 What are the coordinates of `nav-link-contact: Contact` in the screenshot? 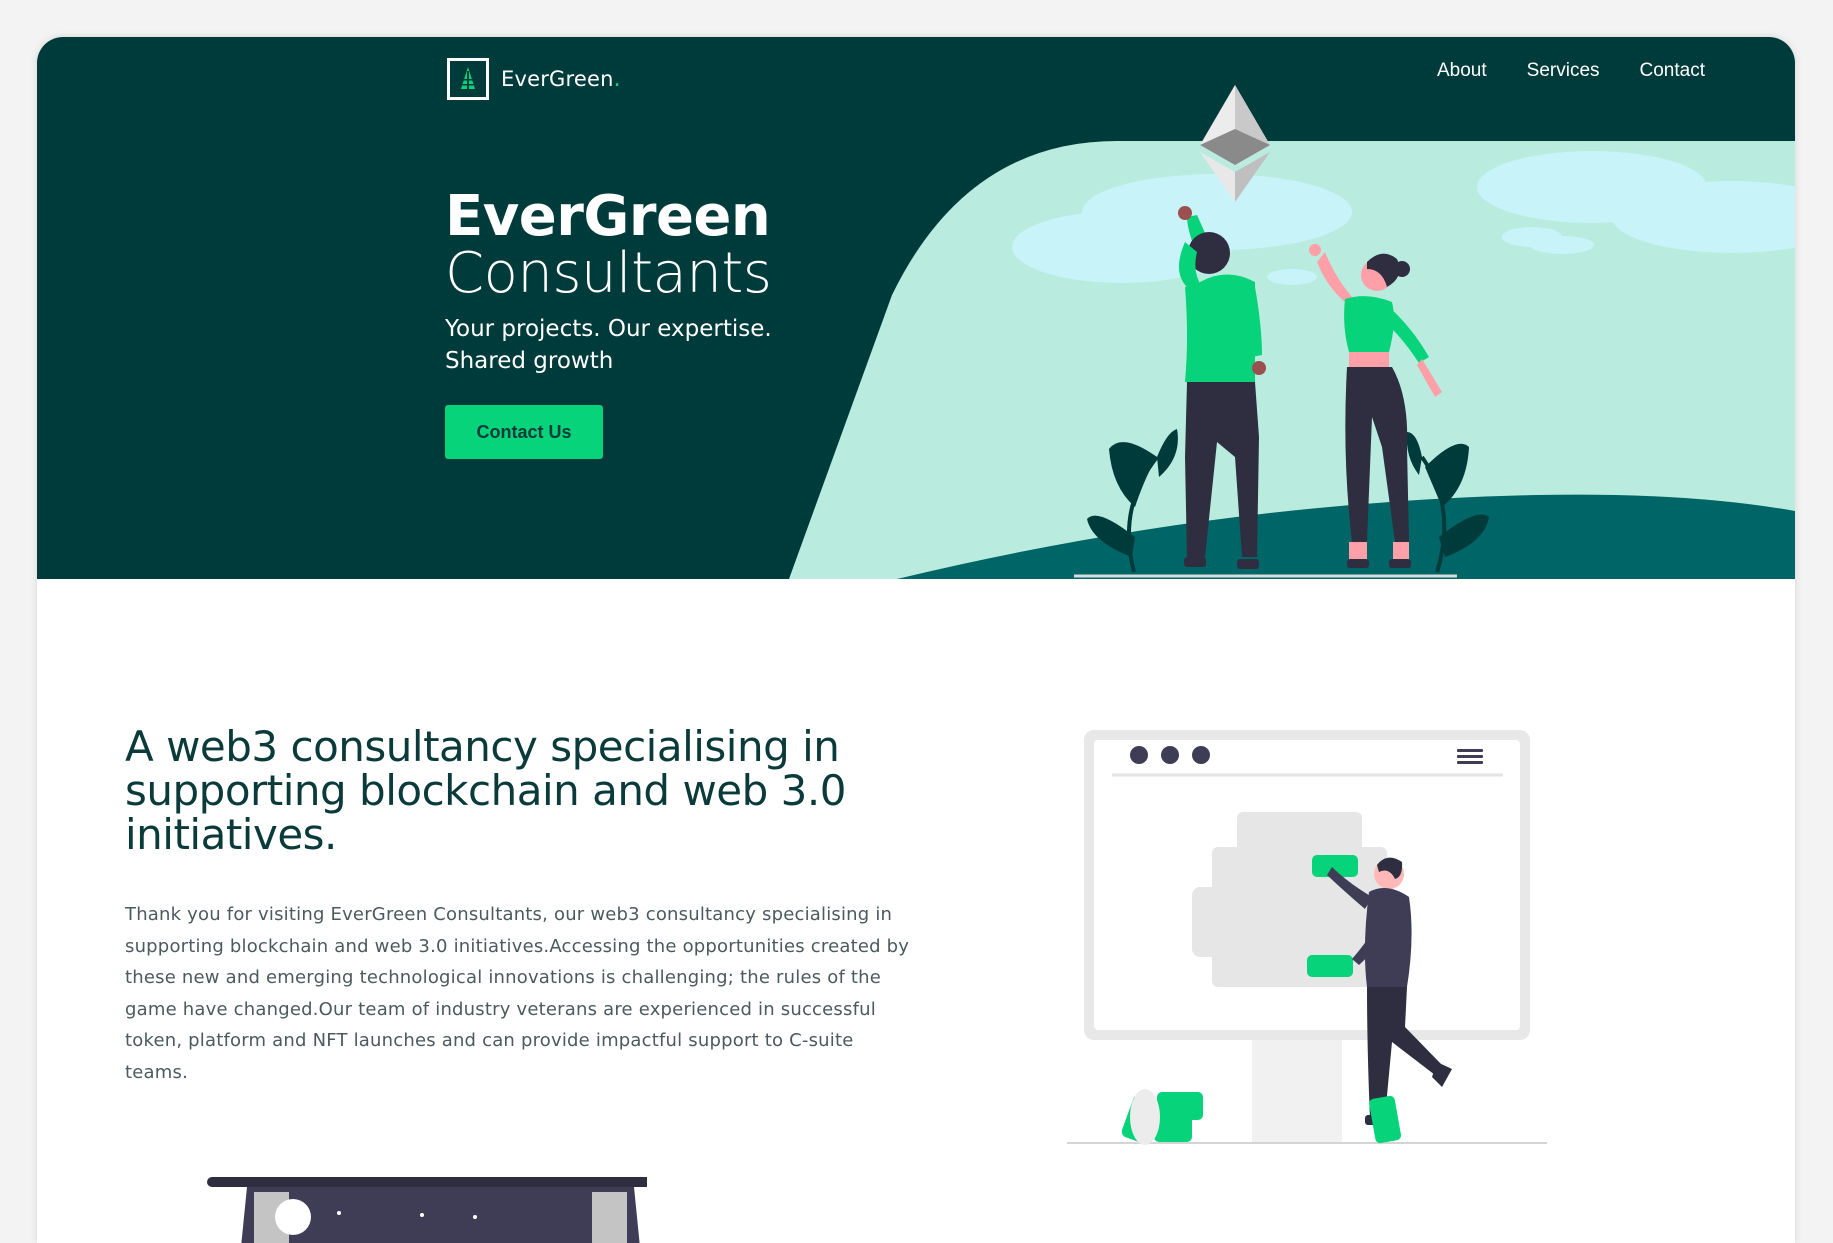 It's located at (1672, 71).